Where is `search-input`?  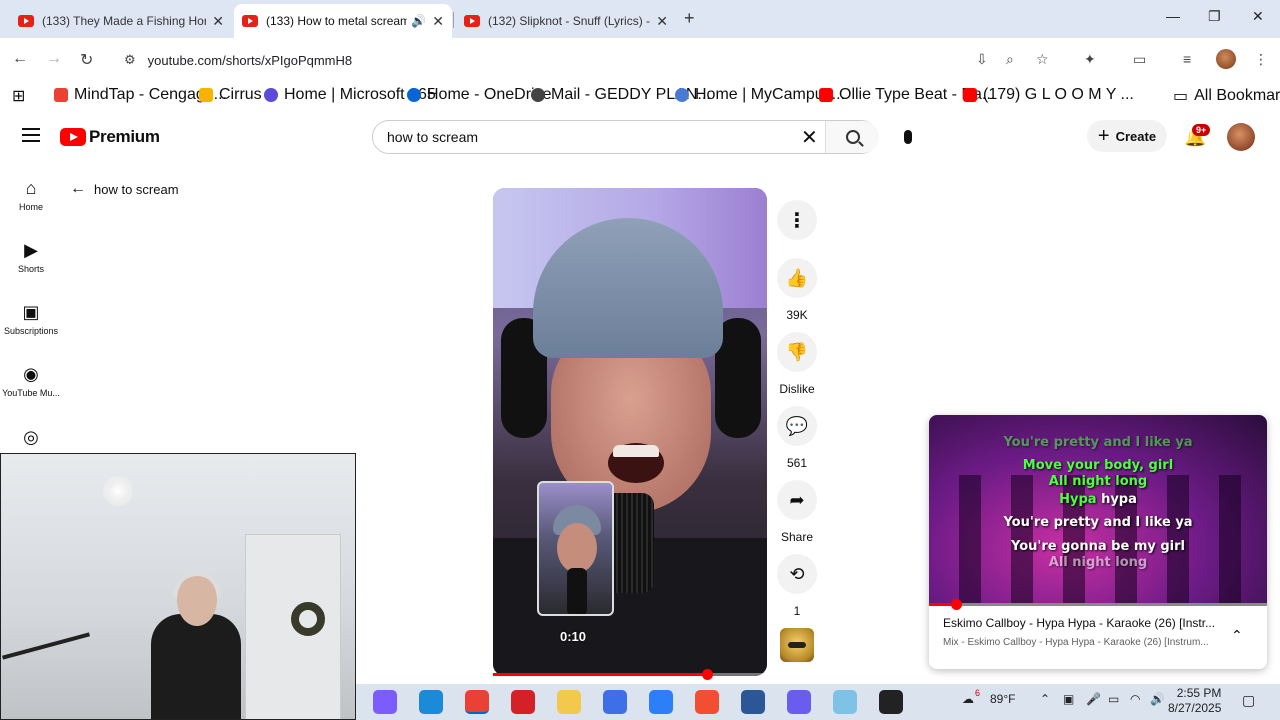
search-input is located at coordinates (587, 137).